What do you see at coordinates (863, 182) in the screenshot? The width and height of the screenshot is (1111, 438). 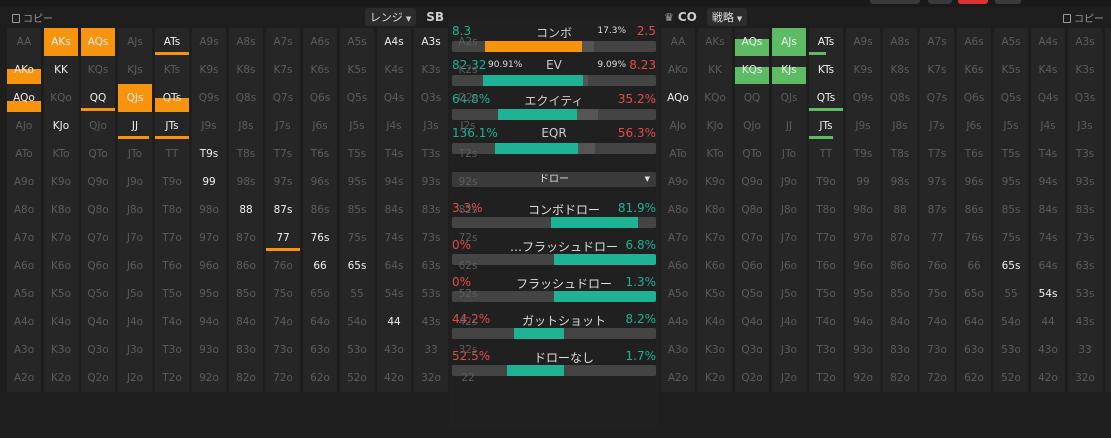 I see `right-hand-cell: 99` at bounding box center [863, 182].